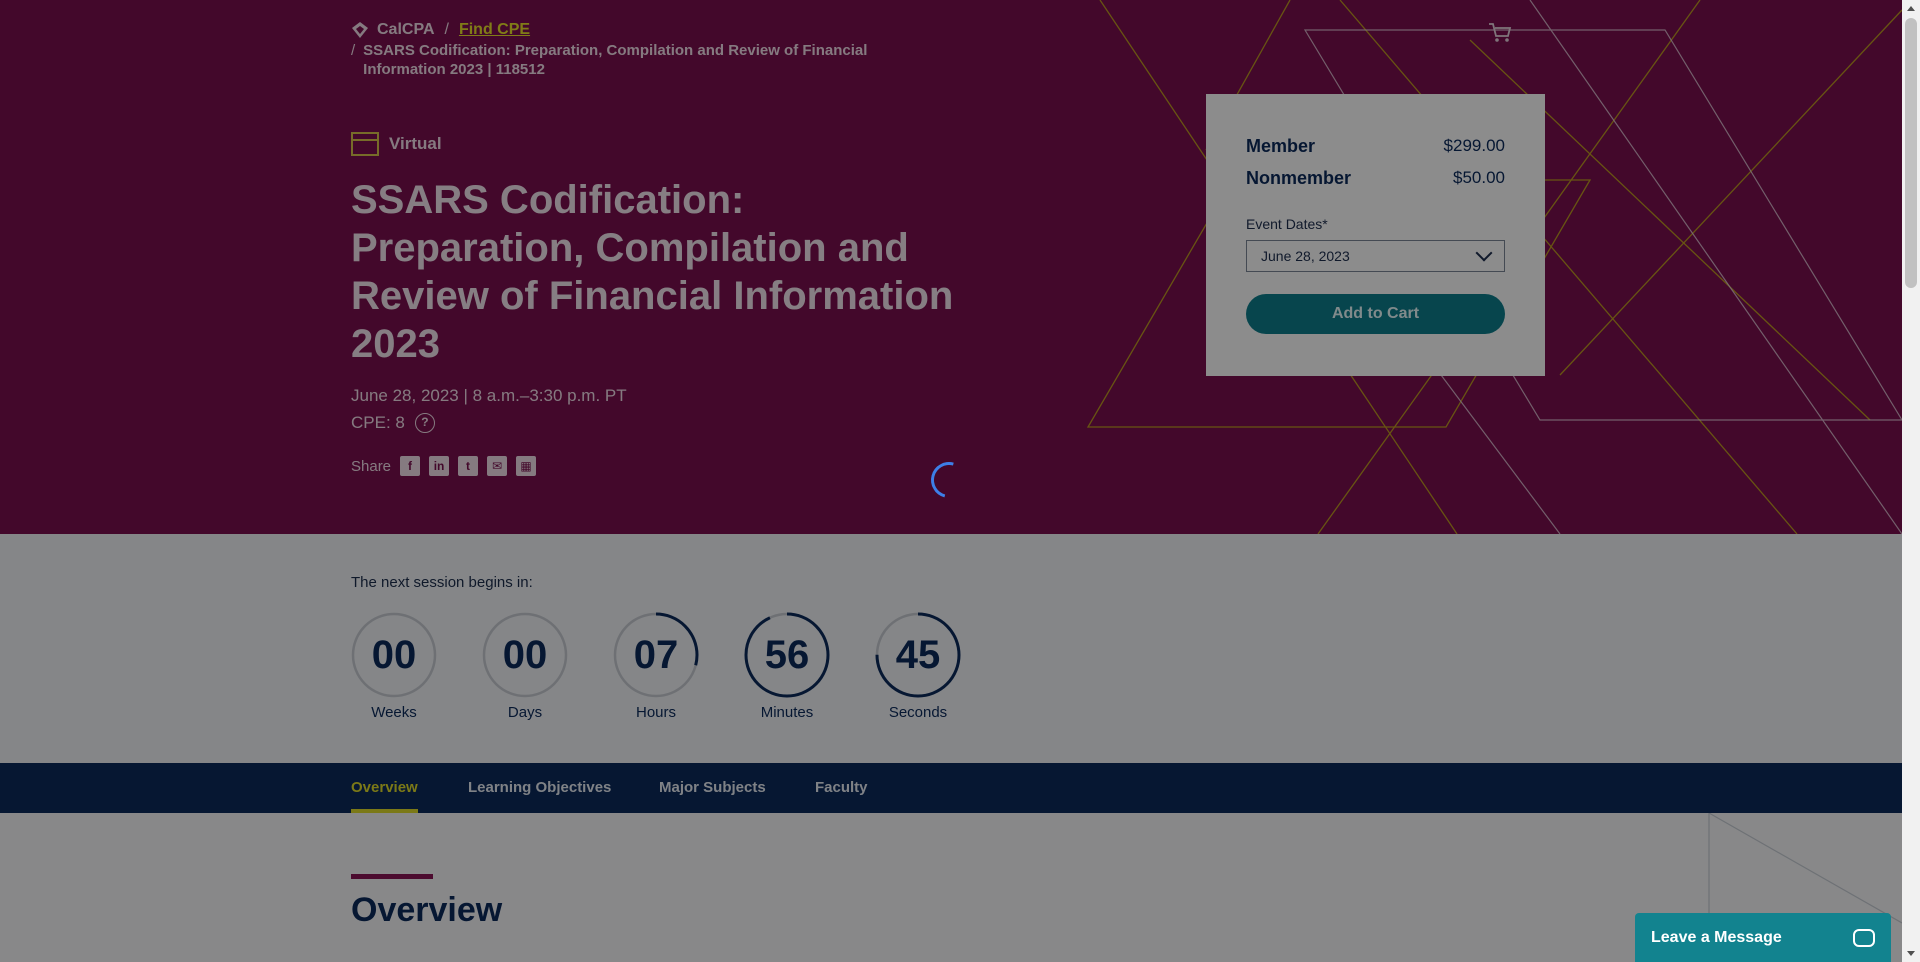 The width and height of the screenshot is (1920, 962). I want to click on countdown-hours: 07 Hours, so click(656, 666).